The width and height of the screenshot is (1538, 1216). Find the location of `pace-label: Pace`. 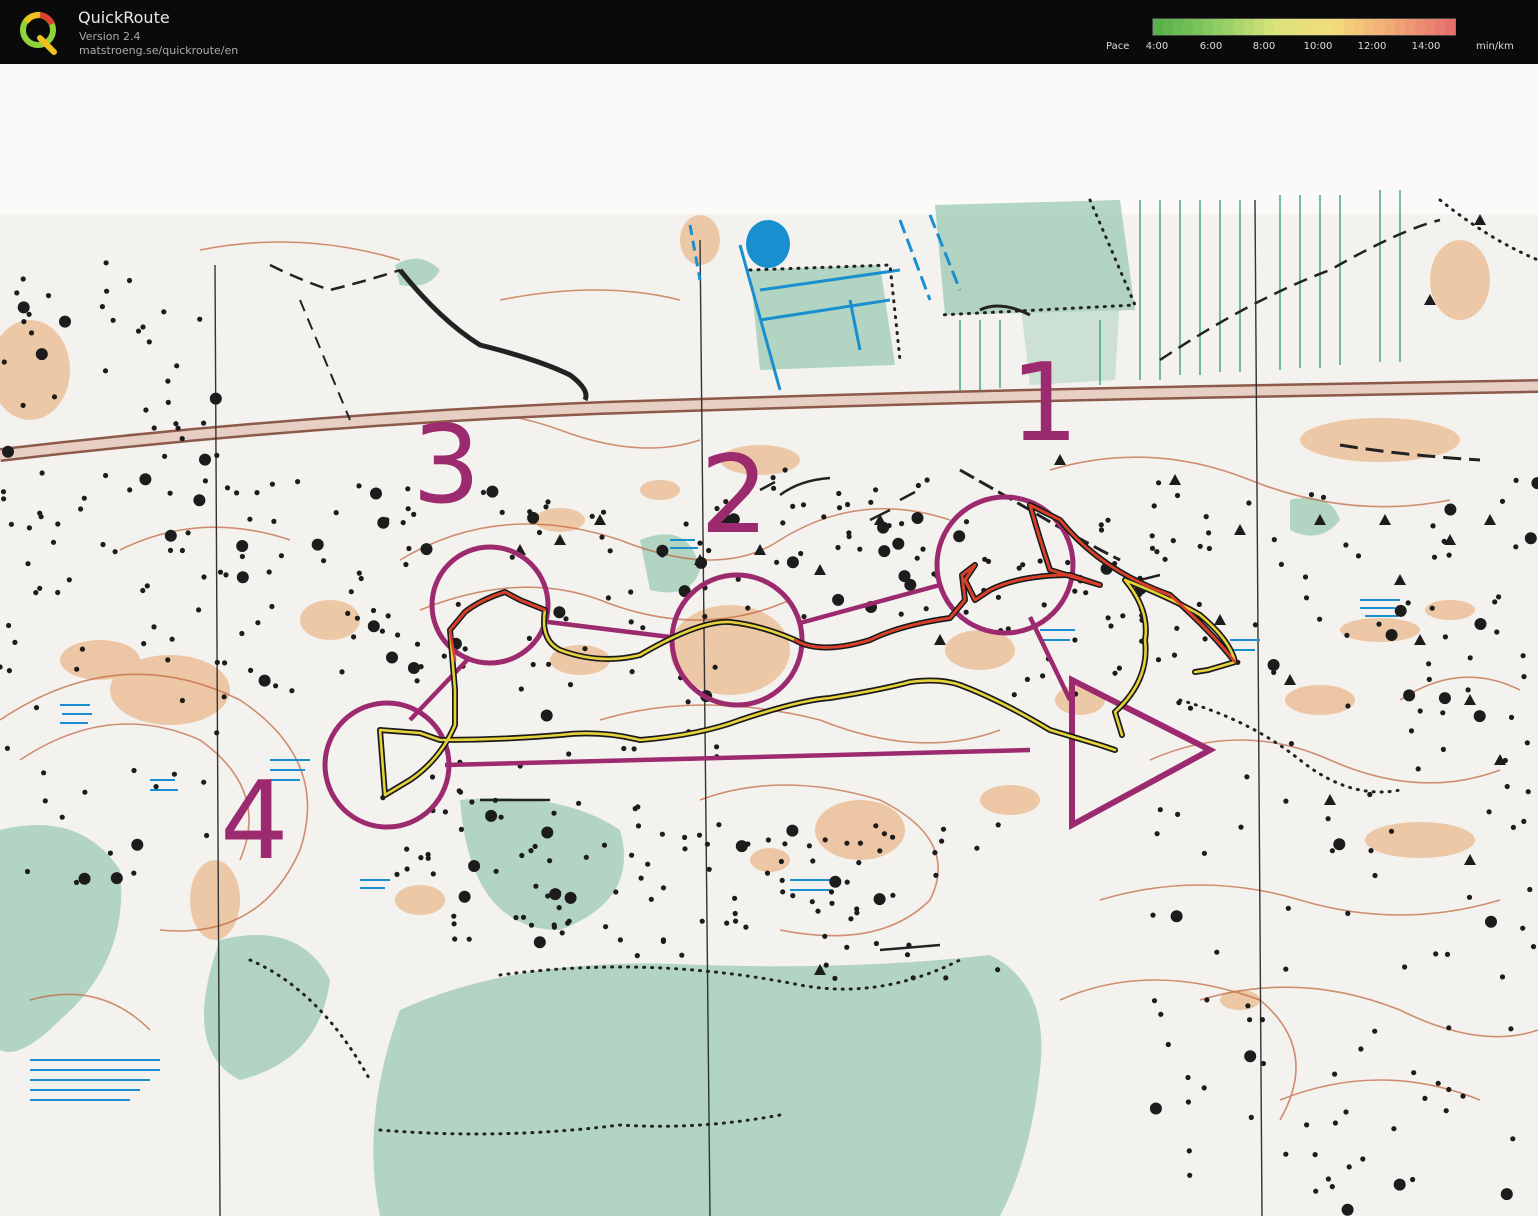

pace-label: Pace is located at coordinates (1118, 46).